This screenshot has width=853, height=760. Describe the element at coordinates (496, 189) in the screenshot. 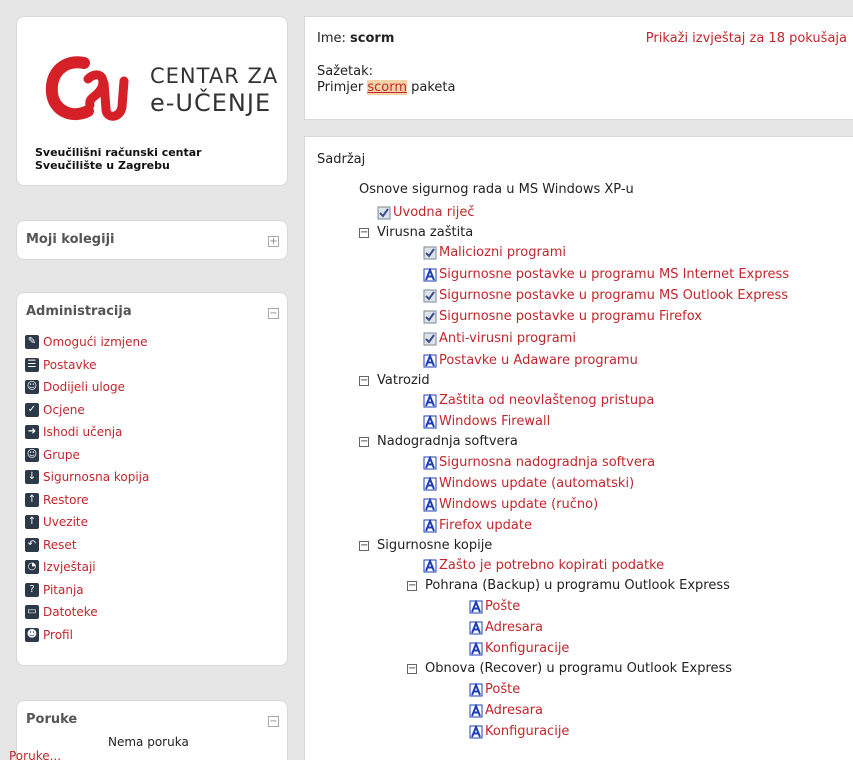

I see `toc-section: Osnove sigurnog rada u MS Windows XP-u` at that location.